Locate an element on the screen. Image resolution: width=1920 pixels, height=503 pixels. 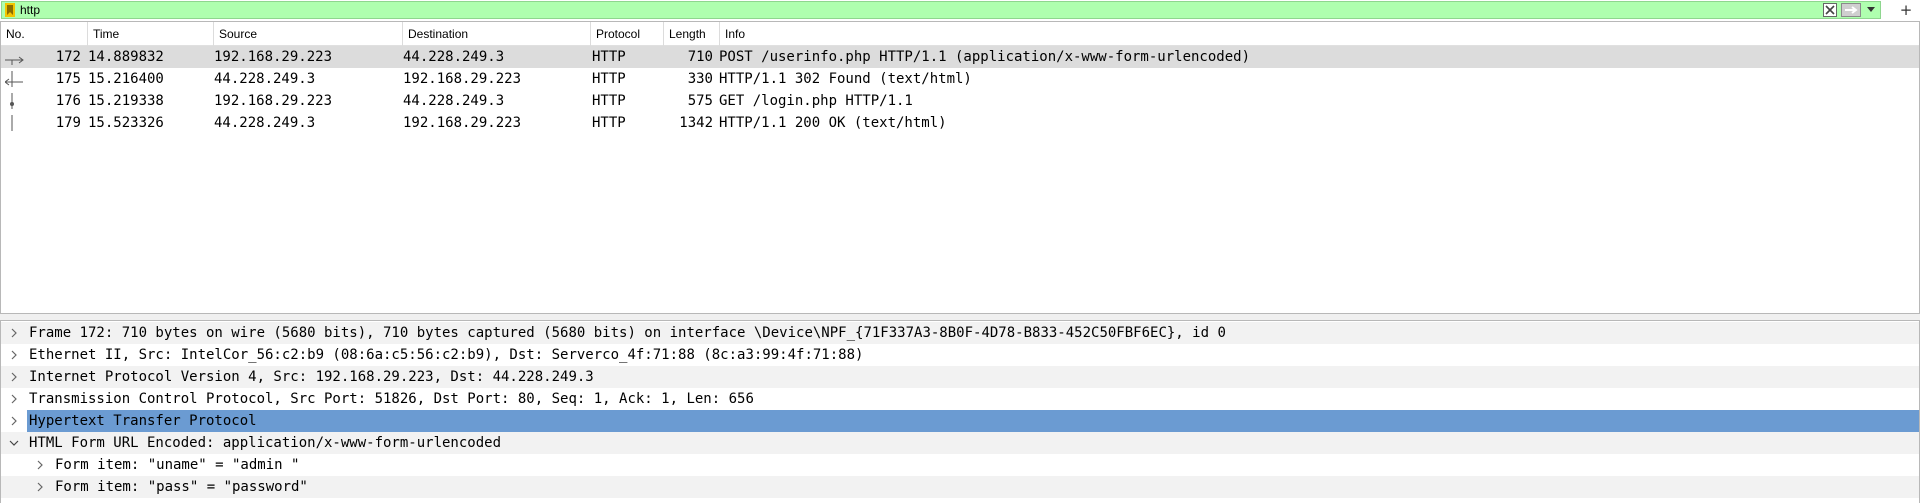
plus-icon: + is located at coordinates (1906, 10).